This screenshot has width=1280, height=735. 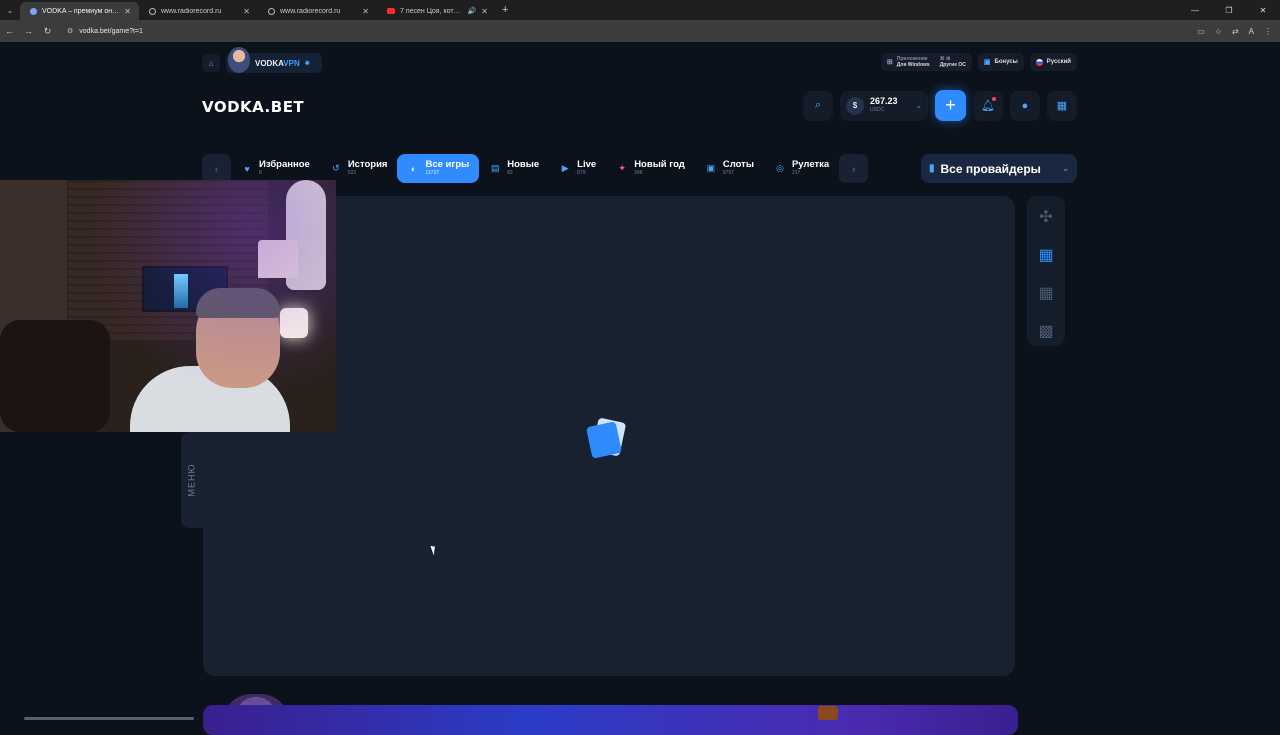 I want to click on window-controls: — ❐ ✕, so click(x=1229, y=10).